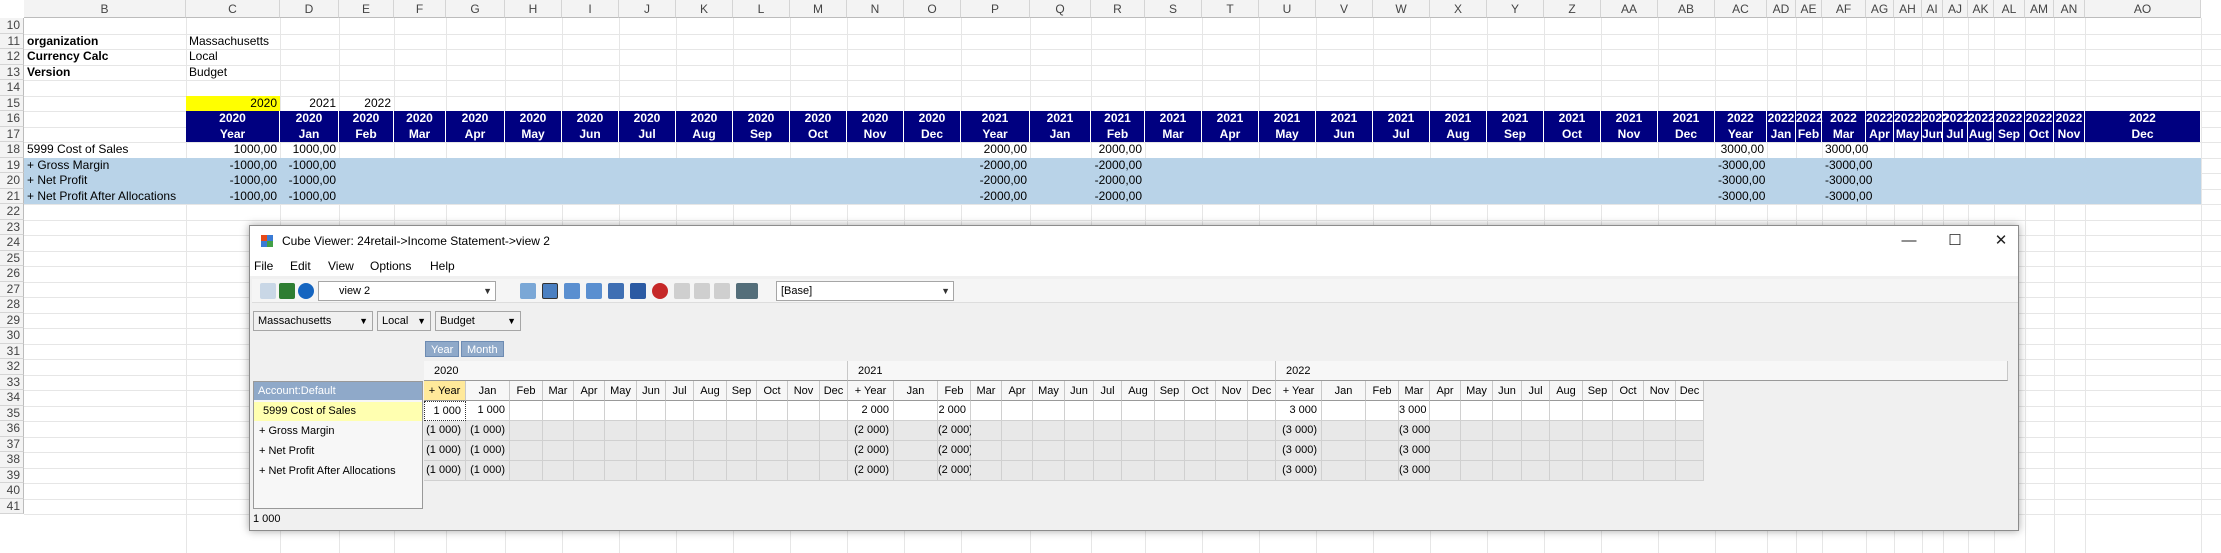 Image resolution: width=2221 pixels, height=553 pixels. I want to click on period-header-cell: May, so click(1908, 134).